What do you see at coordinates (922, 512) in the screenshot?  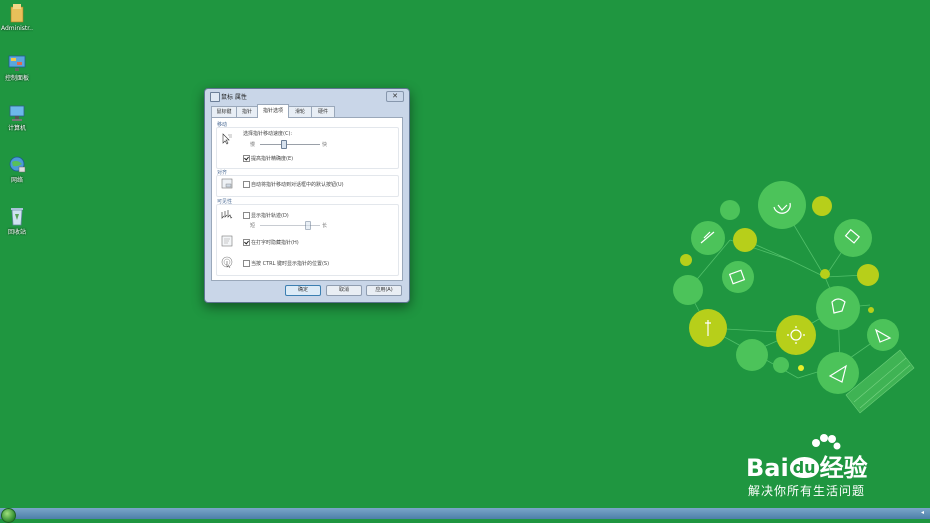 I see `tray-arrow-icon: ◂` at bounding box center [922, 512].